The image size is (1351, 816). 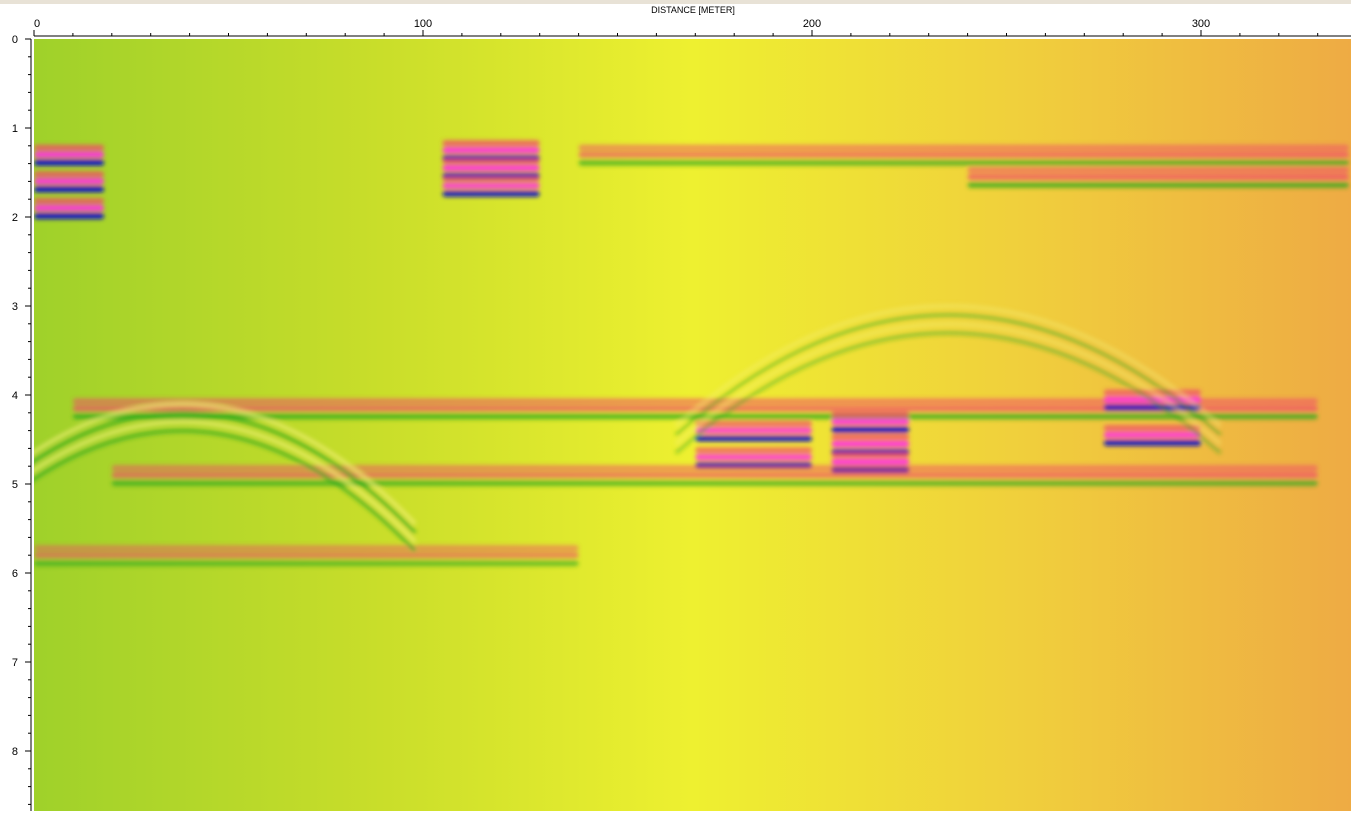 I want to click on y-tick-label: 0, so click(x=15, y=40).